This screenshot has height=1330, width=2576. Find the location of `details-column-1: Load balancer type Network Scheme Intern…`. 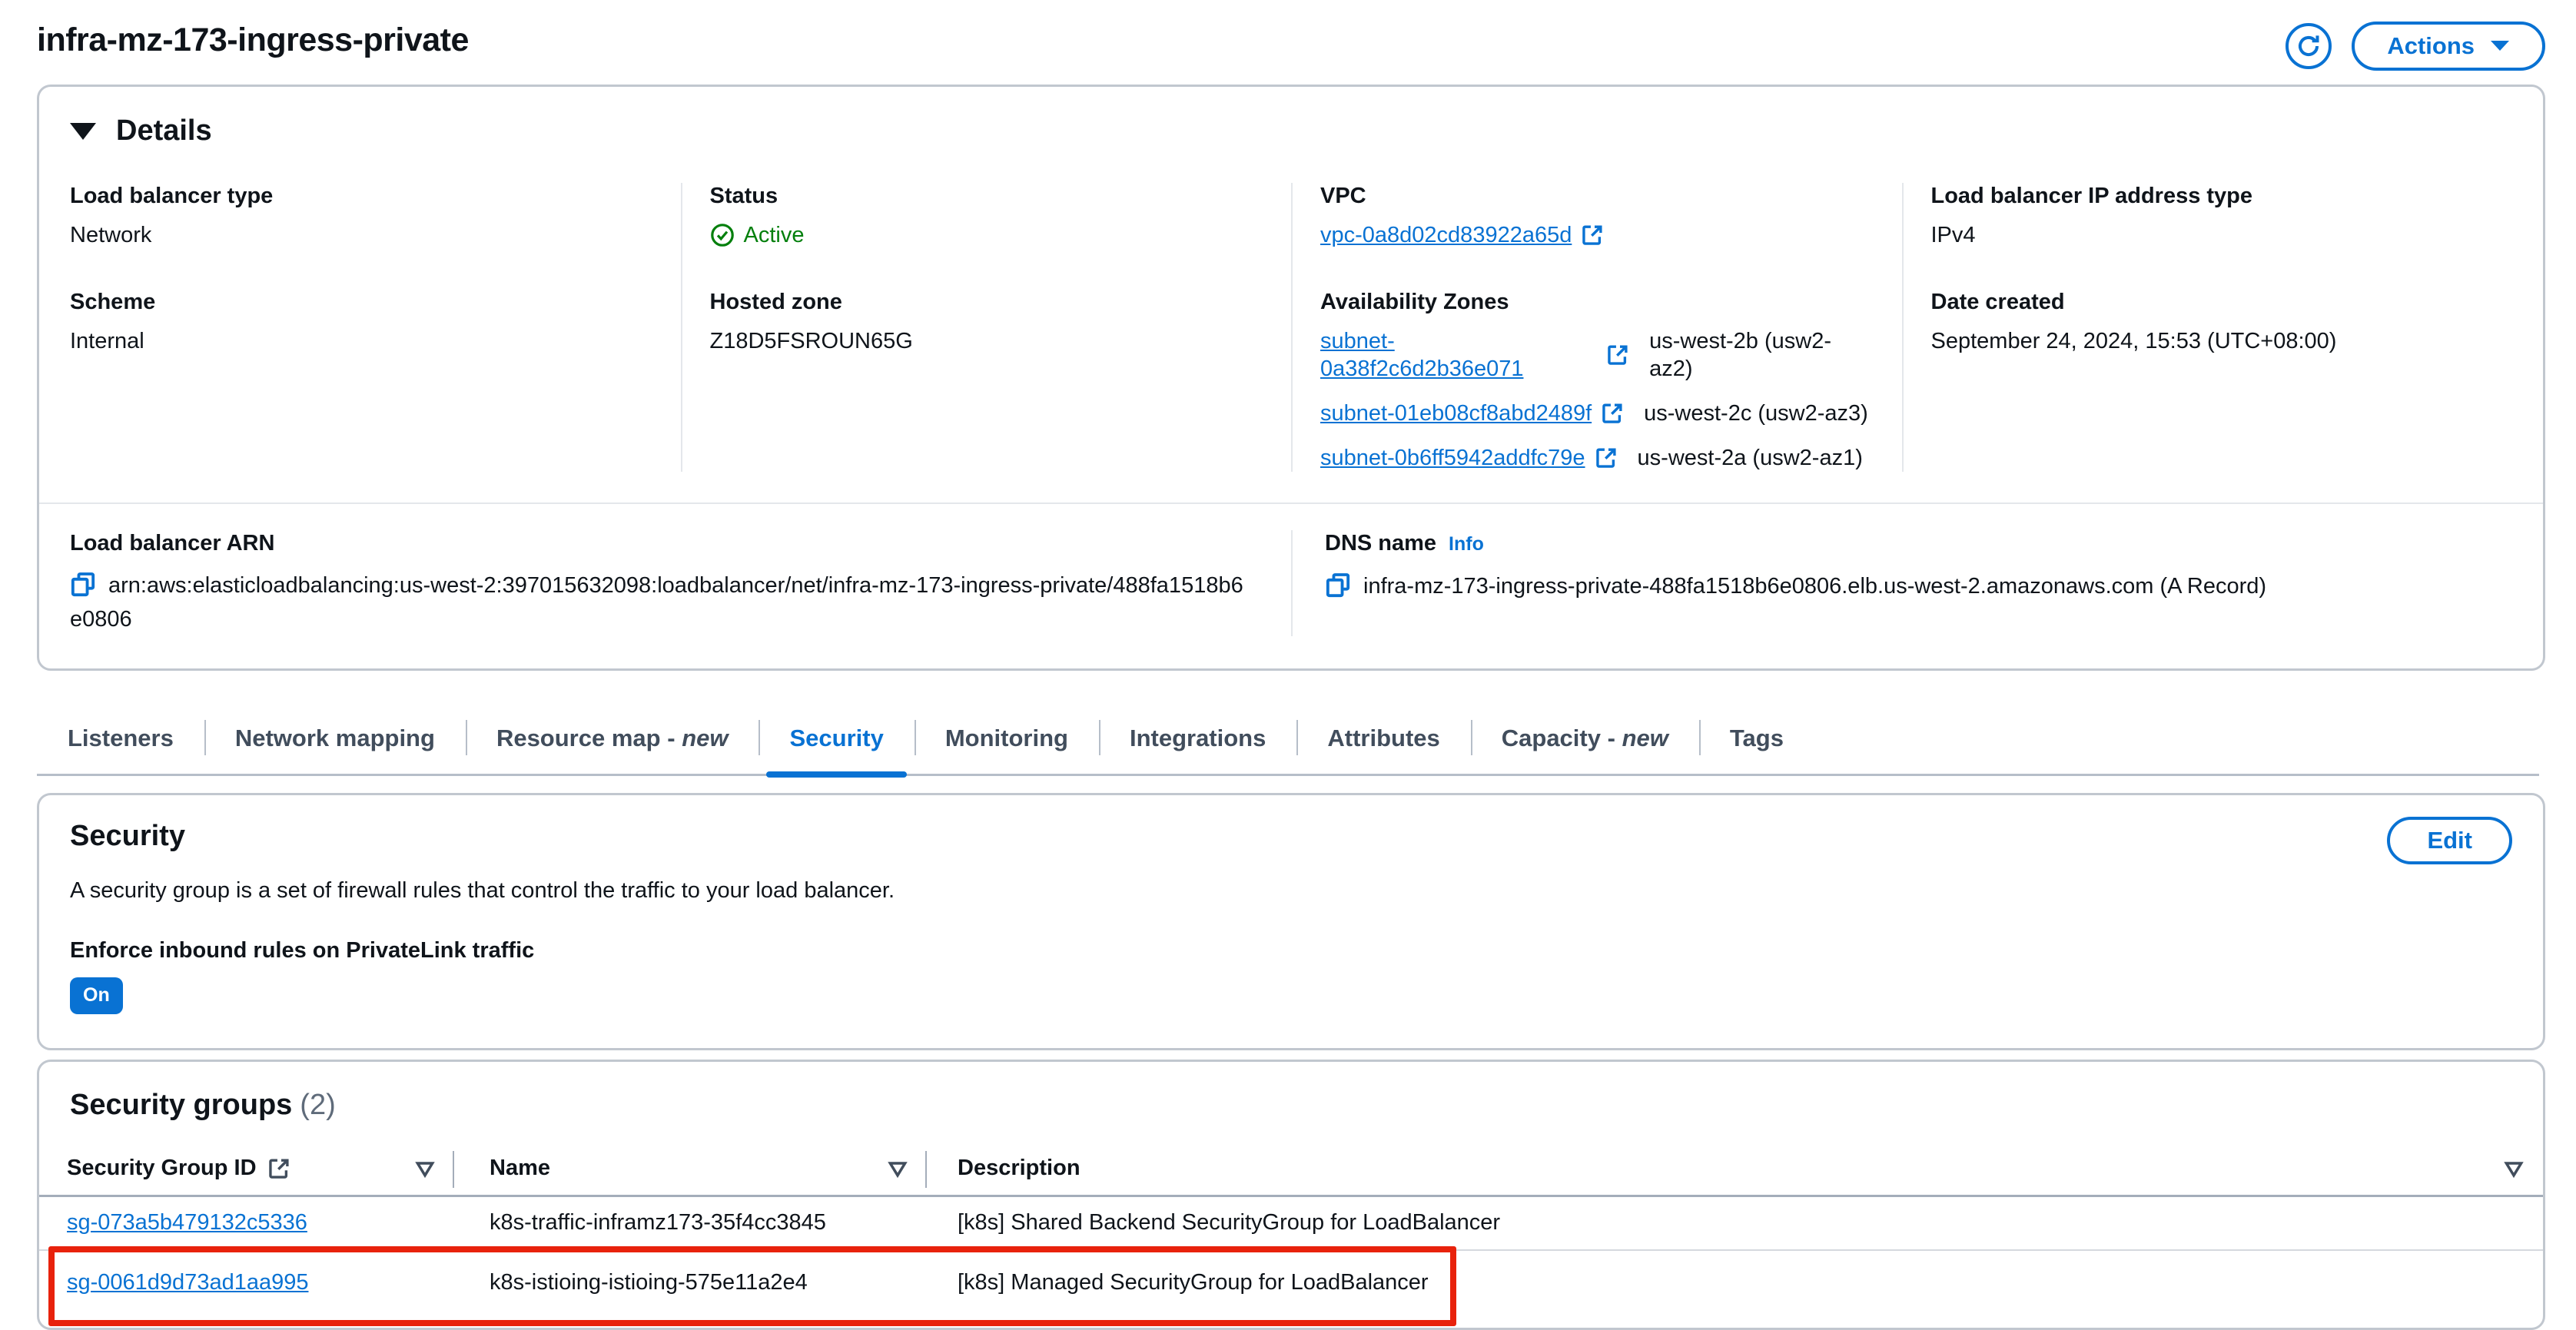

details-column-1: Load balancer type Network Scheme Intern… is located at coordinates (375, 327).